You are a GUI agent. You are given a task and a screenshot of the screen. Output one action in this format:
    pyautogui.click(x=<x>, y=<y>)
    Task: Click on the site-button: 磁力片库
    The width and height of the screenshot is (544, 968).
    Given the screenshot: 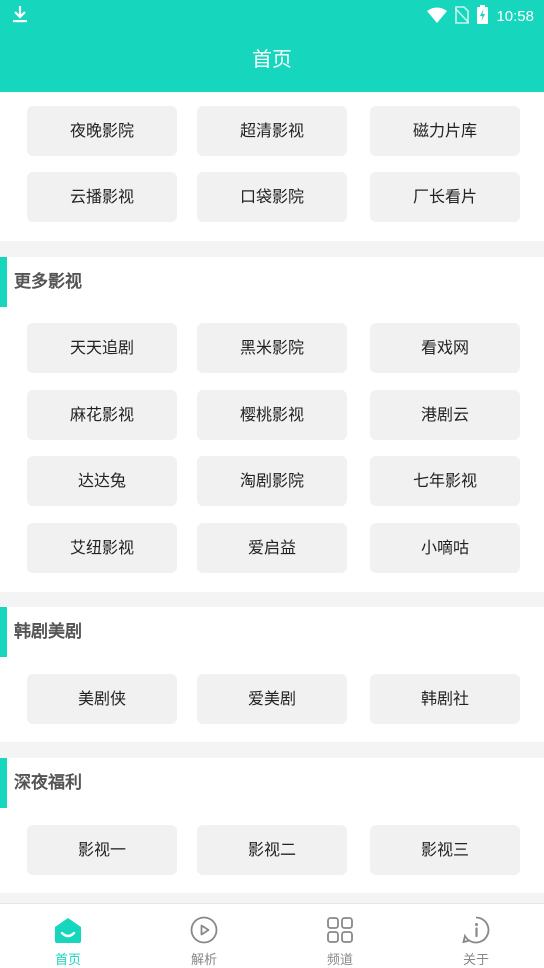 What is the action you would take?
    pyautogui.click(x=445, y=131)
    